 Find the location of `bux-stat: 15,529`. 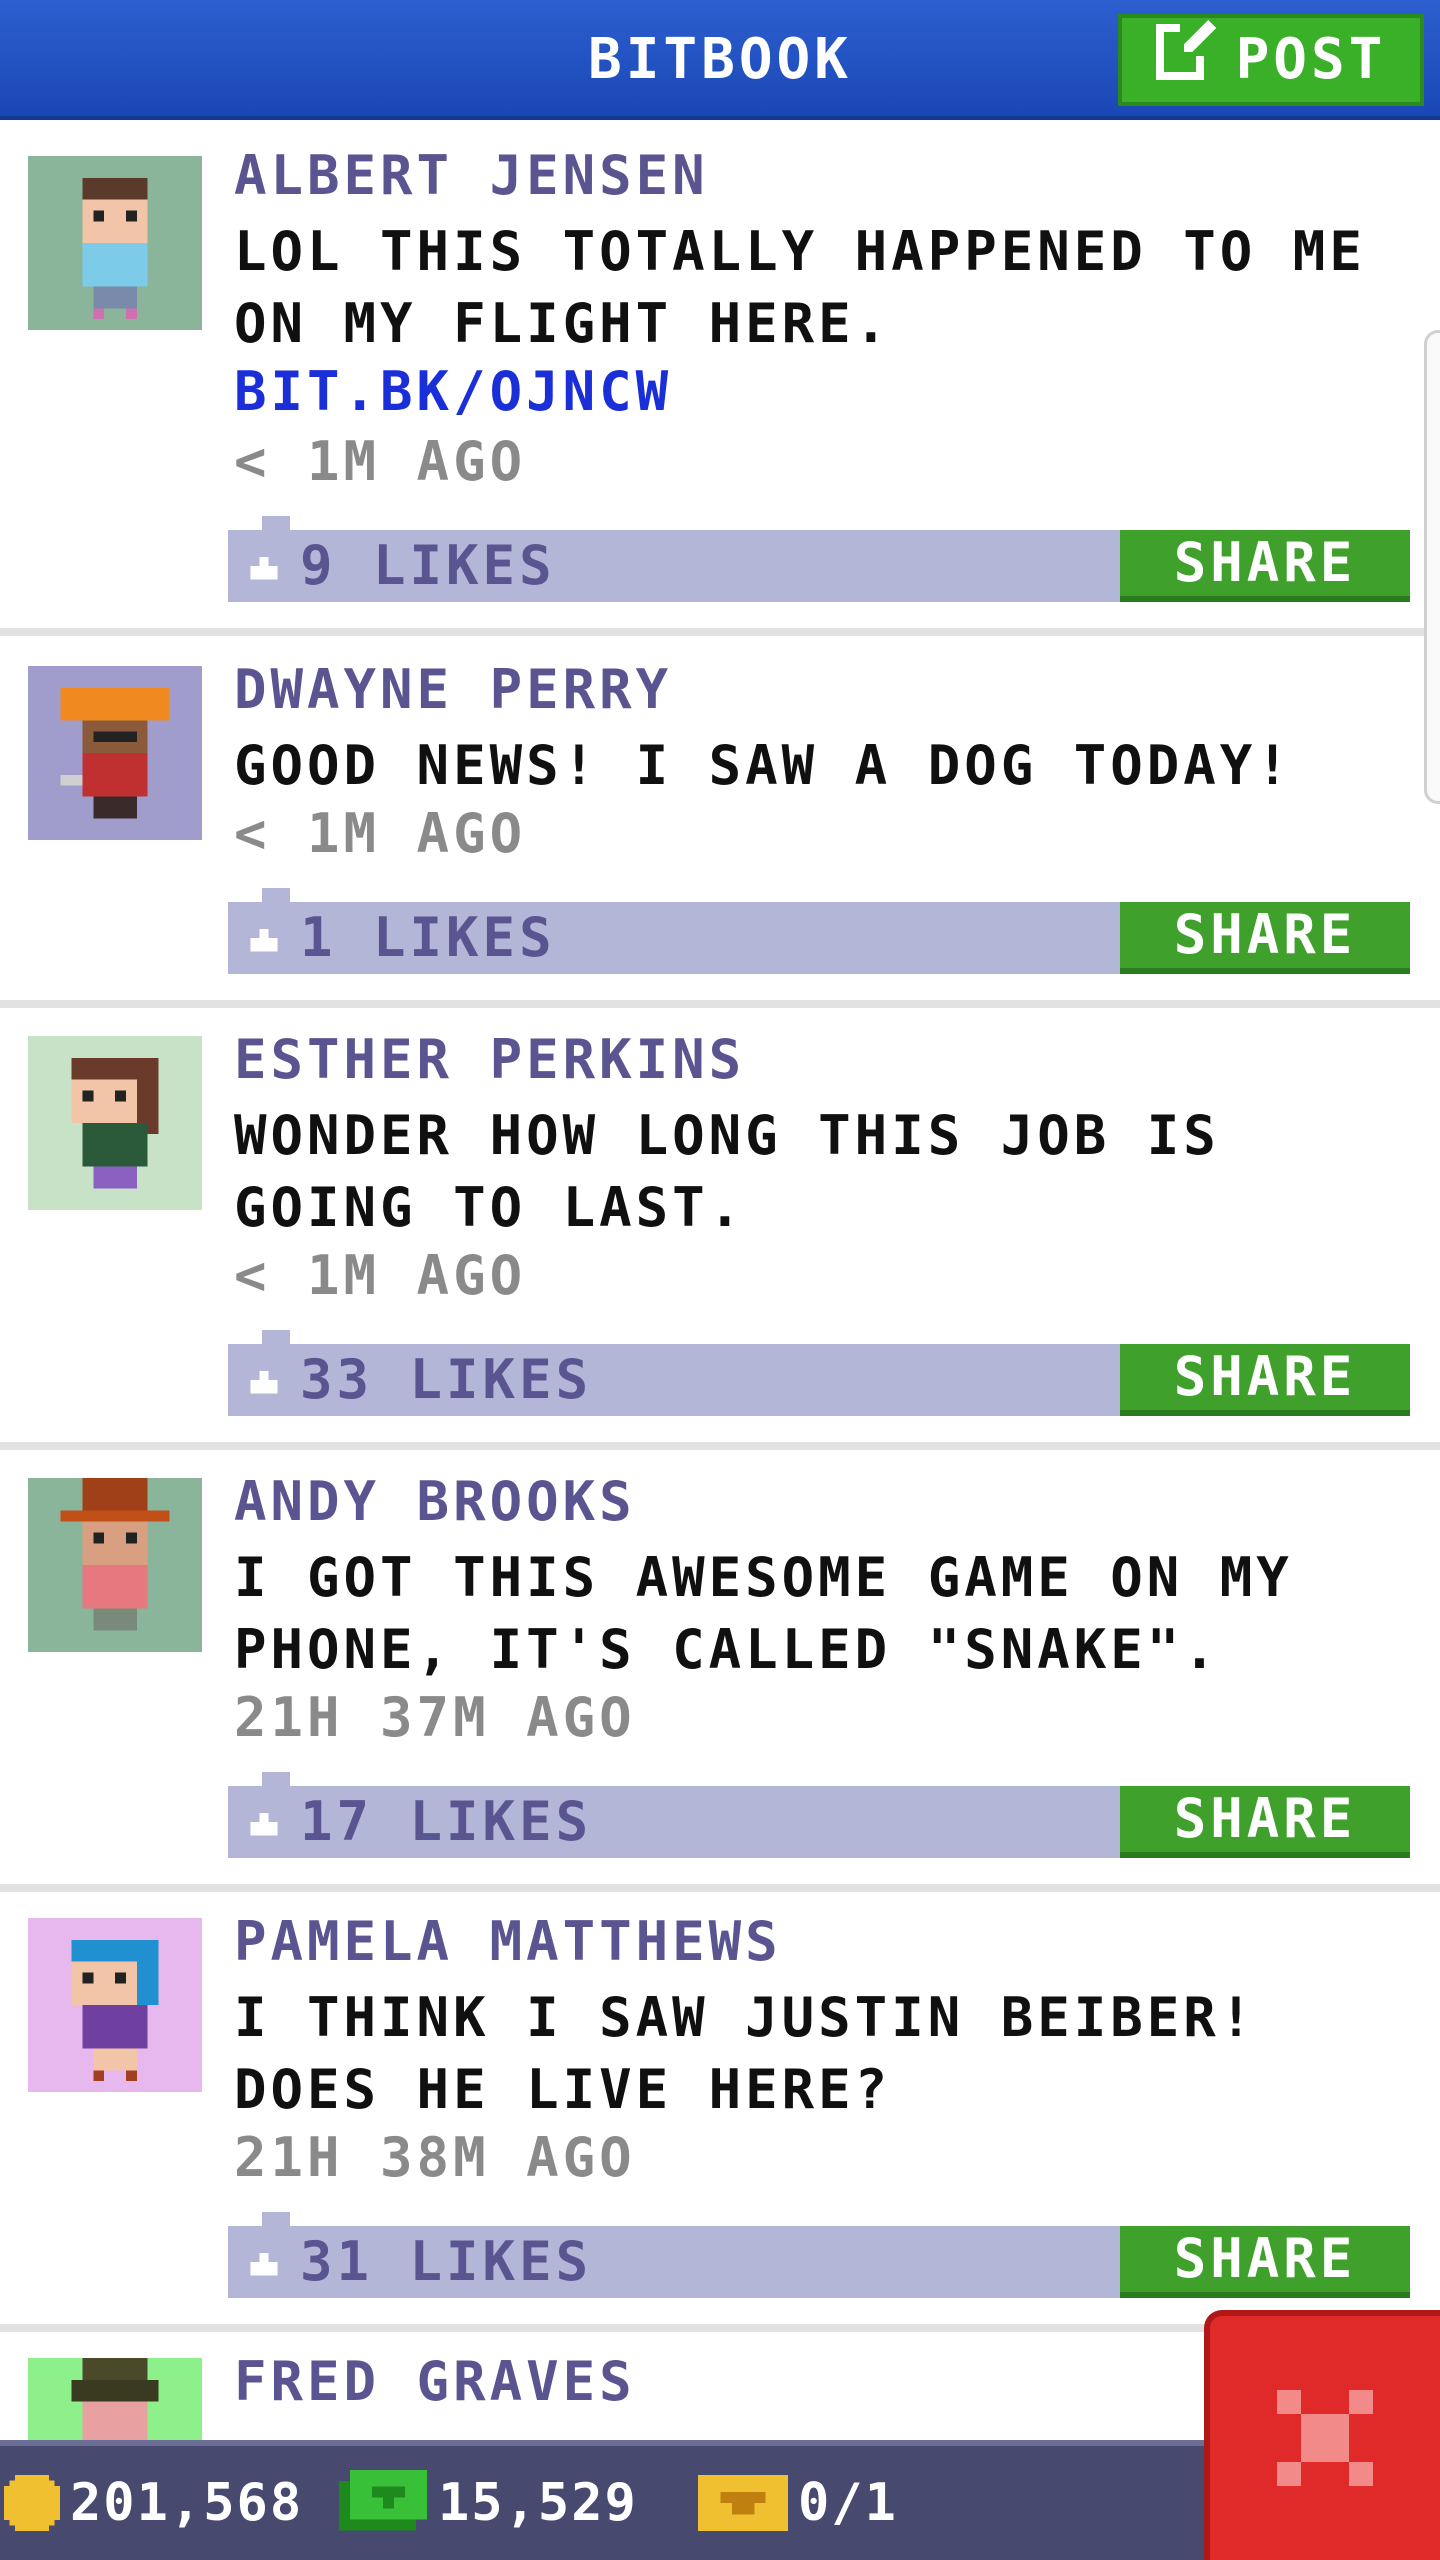

bux-stat: 15,529 is located at coordinates (488, 2503).